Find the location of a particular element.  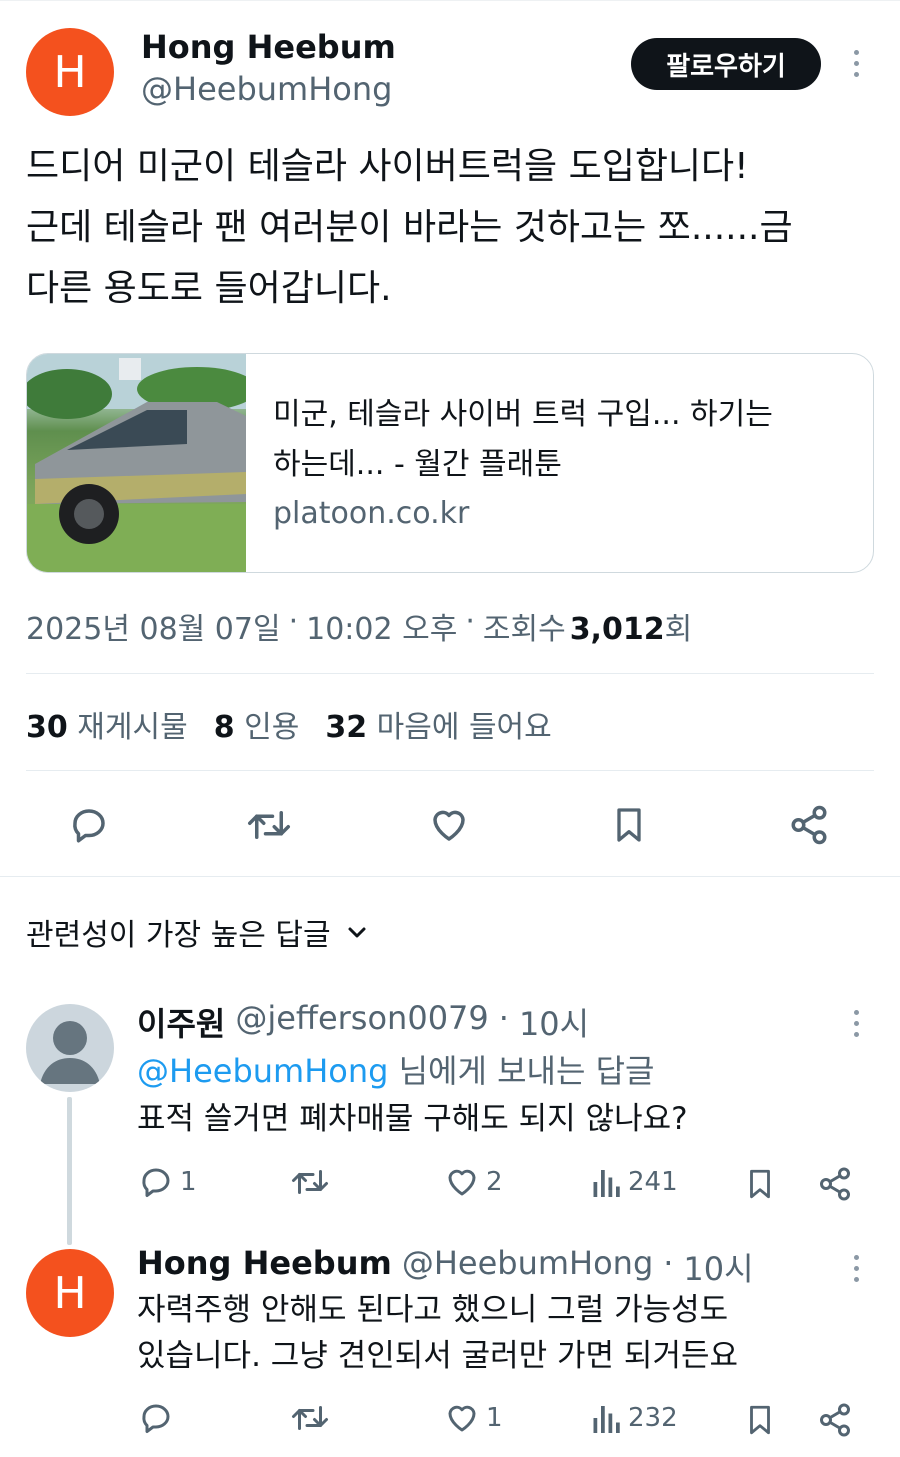

reply-like-button: 1 is located at coordinates (473, 1418).